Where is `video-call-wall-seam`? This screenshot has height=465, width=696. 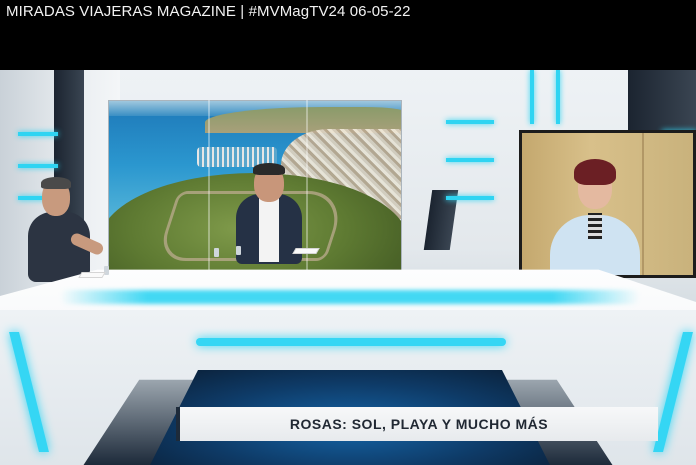 video-call-wall-seam is located at coordinates (643, 204).